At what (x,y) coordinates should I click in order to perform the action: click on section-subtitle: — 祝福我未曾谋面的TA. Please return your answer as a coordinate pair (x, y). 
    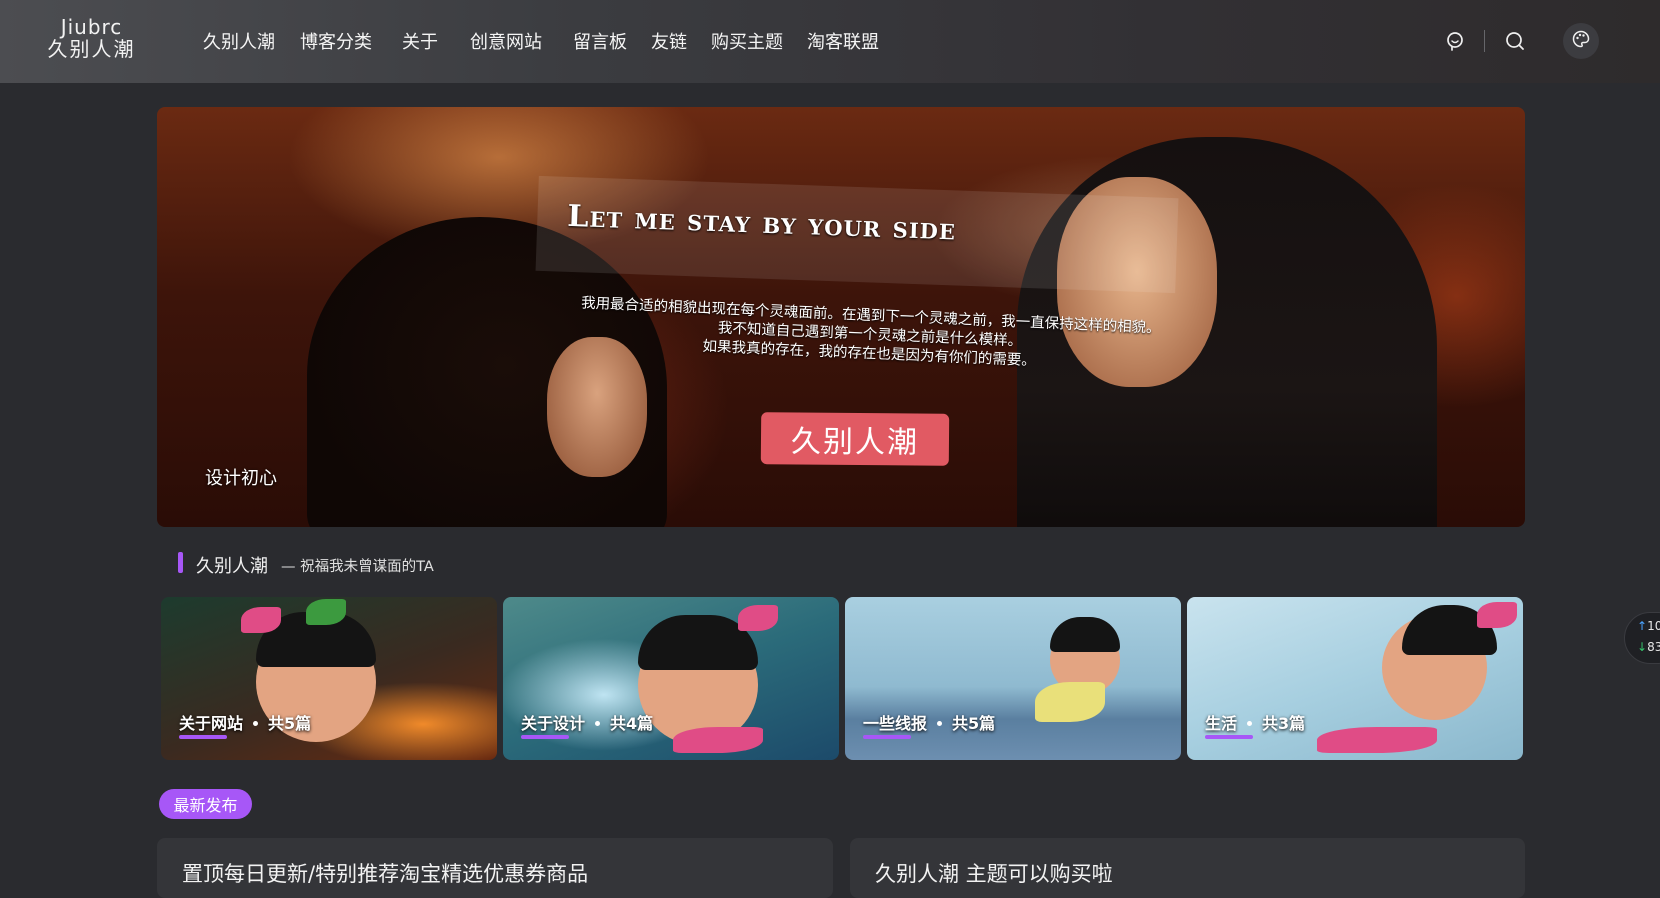
    Looking at the image, I should click on (357, 567).